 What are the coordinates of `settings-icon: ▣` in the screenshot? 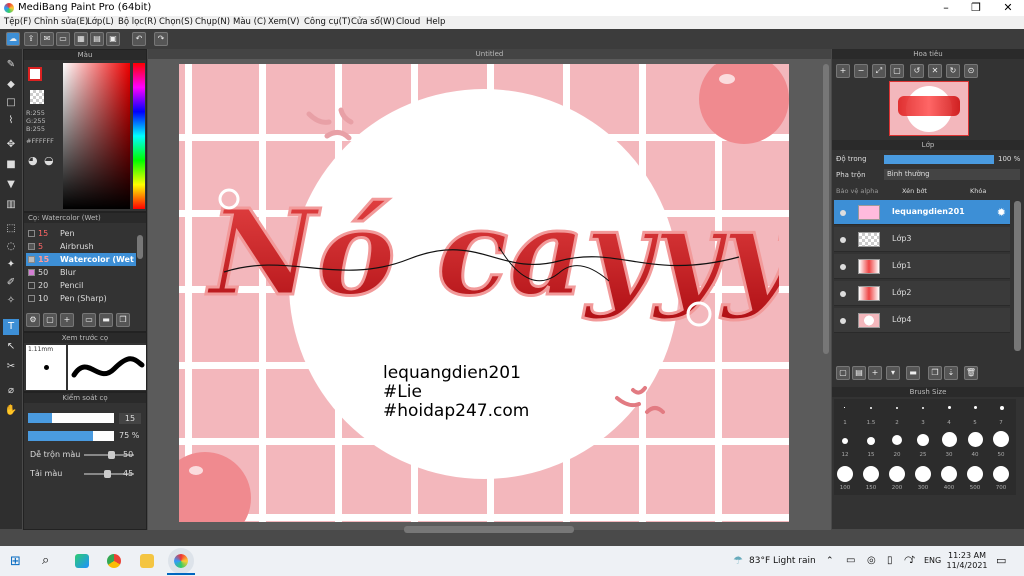 It's located at (113, 39).